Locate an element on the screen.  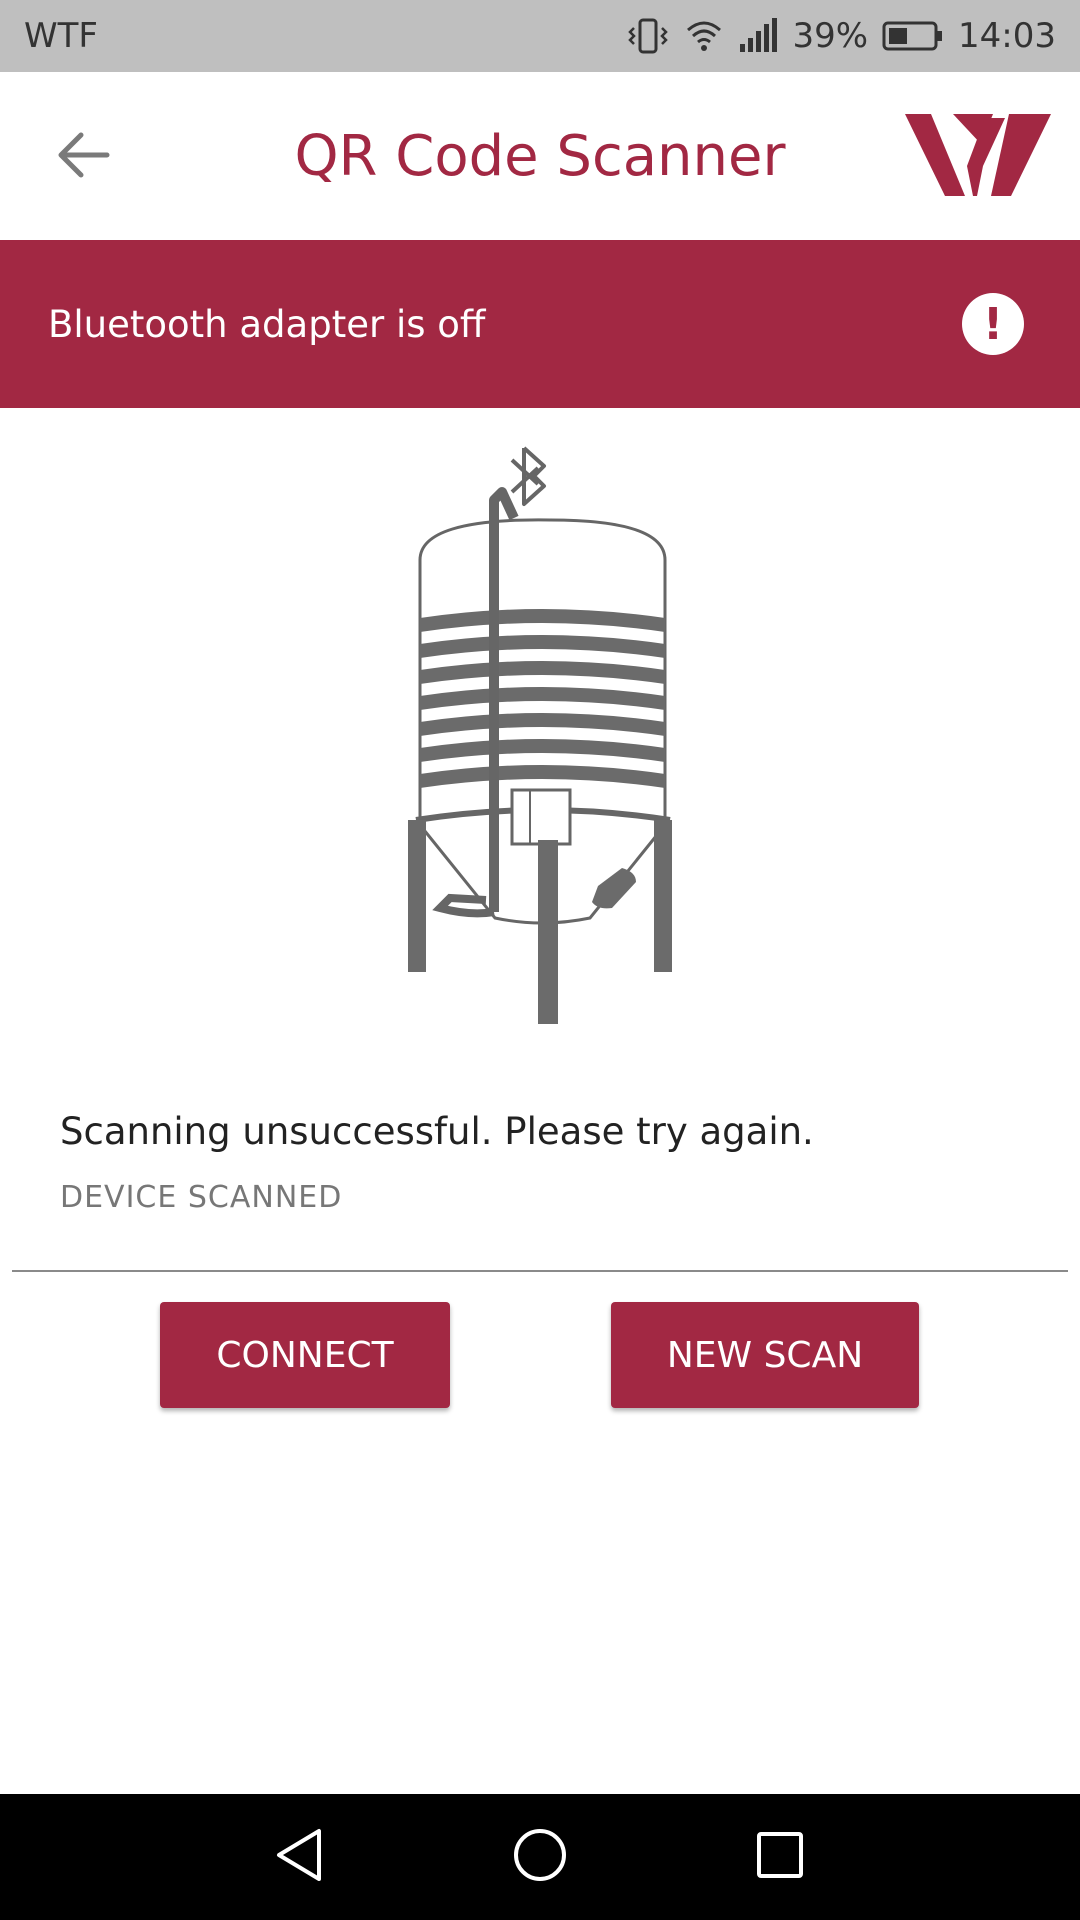
battery-icon is located at coordinates (913, 36).